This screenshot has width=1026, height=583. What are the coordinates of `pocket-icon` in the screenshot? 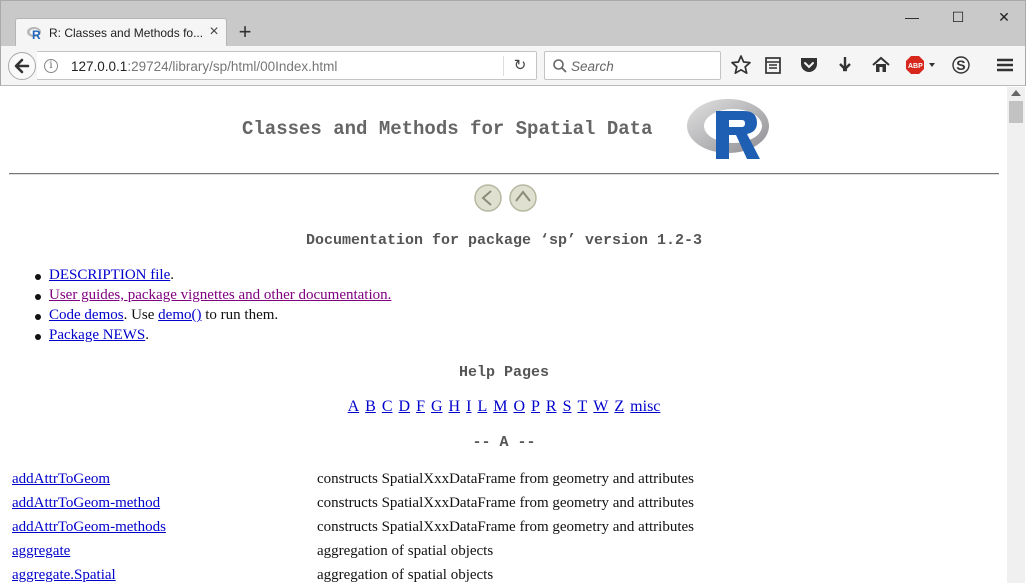 It's located at (809, 65).